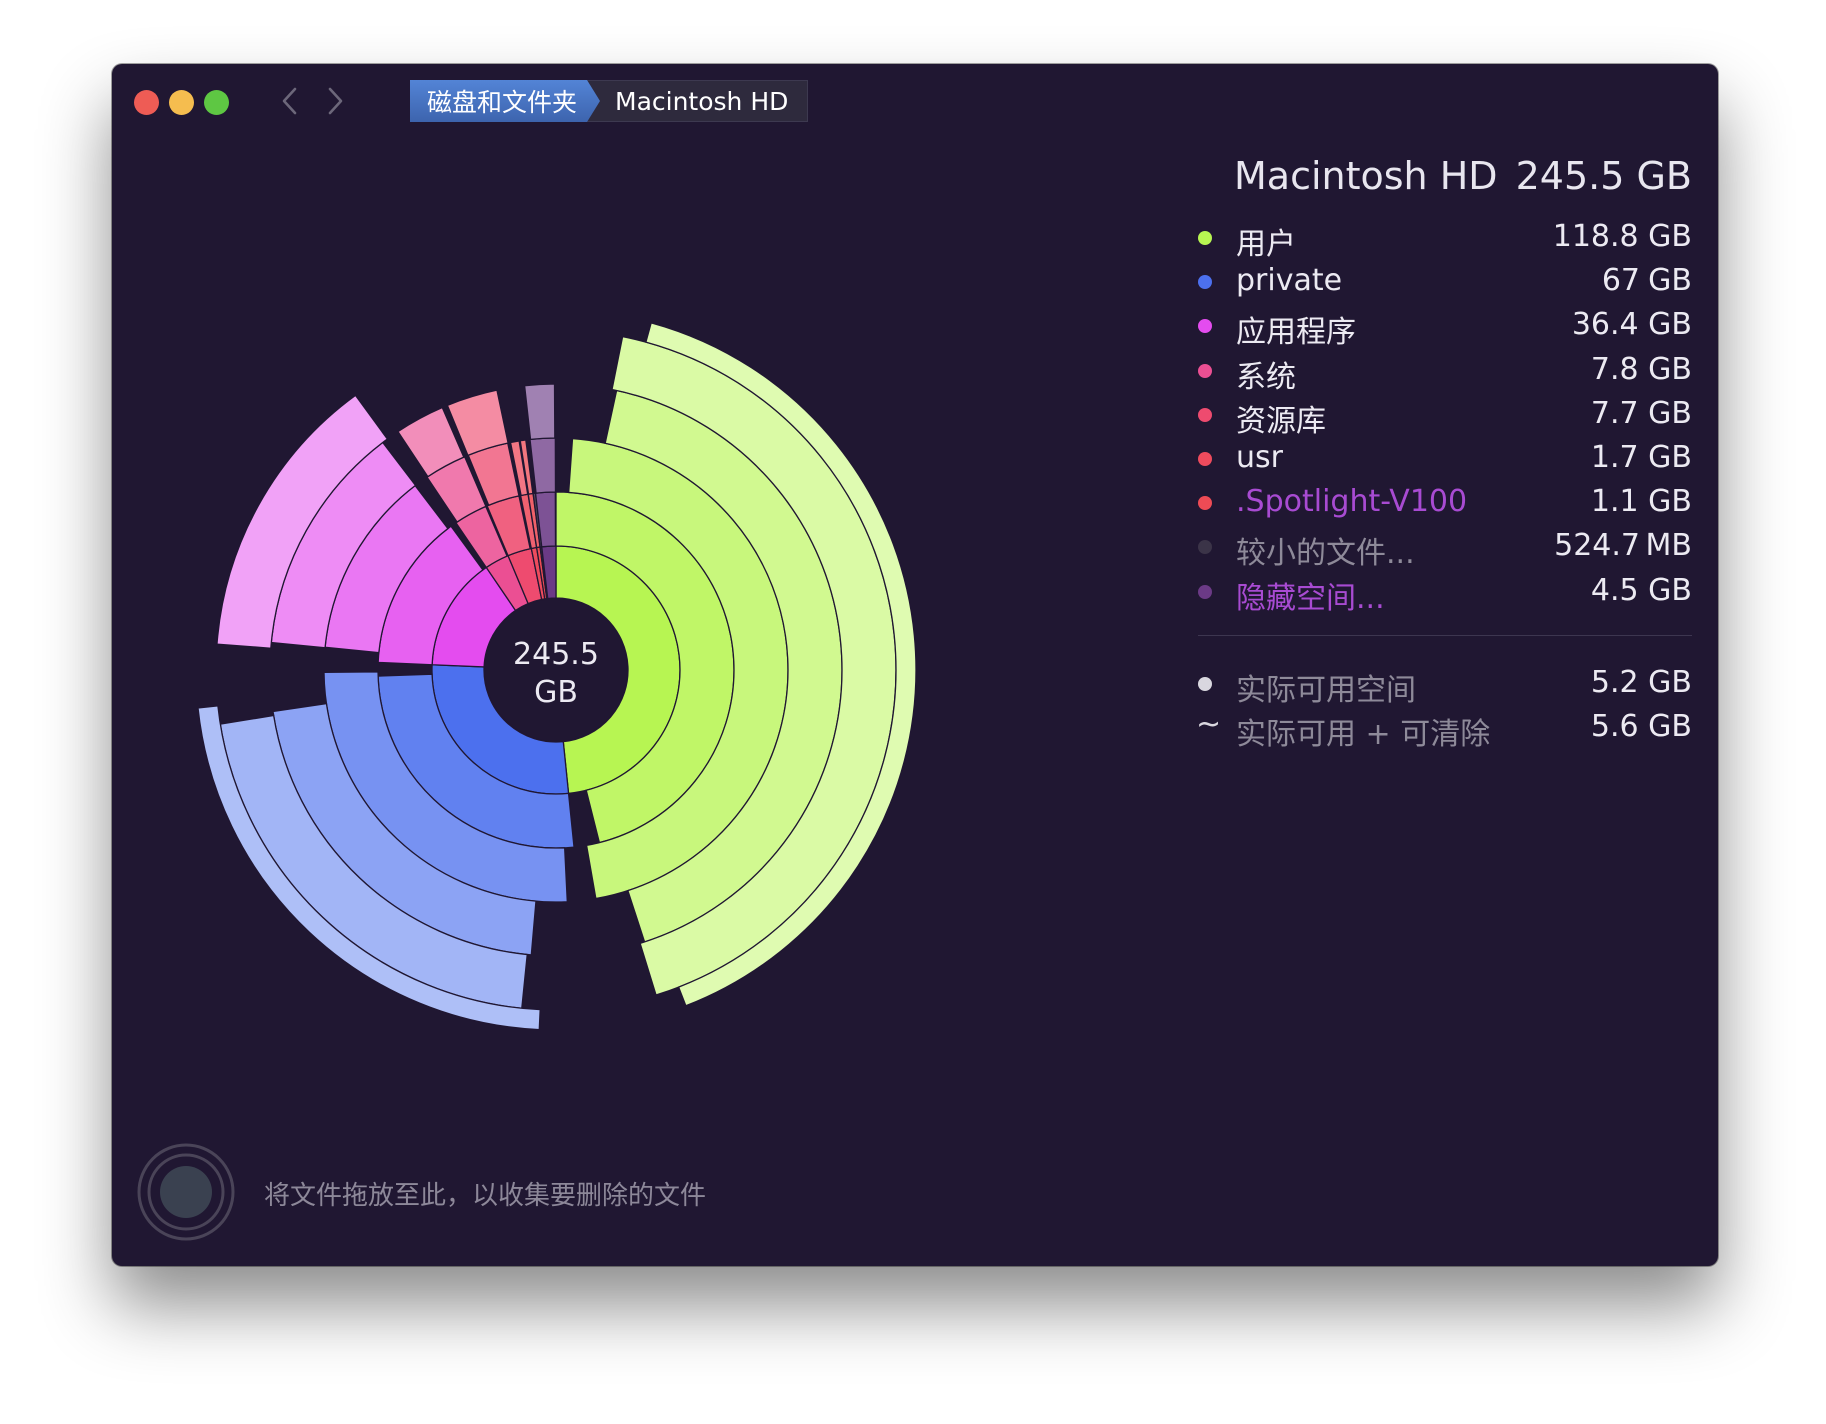 The width and height of the screenshot is (1826, 1424). What do you see at coordinates (1445, 548) in the screenshot?
I see `legend-item: 较小的文件... 524.7 MB` at bounding box center [1445, 548].